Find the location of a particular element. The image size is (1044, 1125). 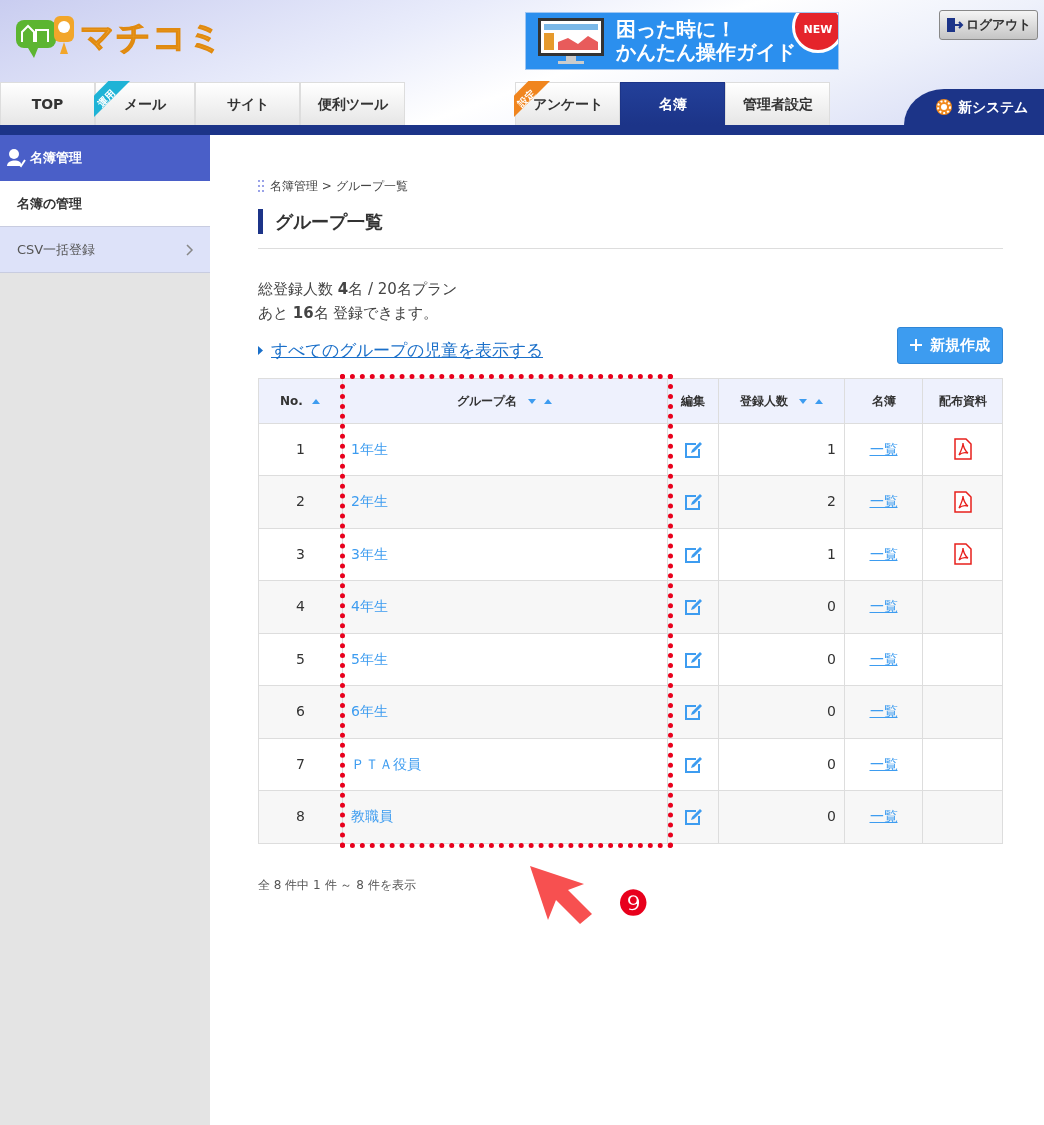

banner-text: 困った時に！ is located at coordinates (676, 29).